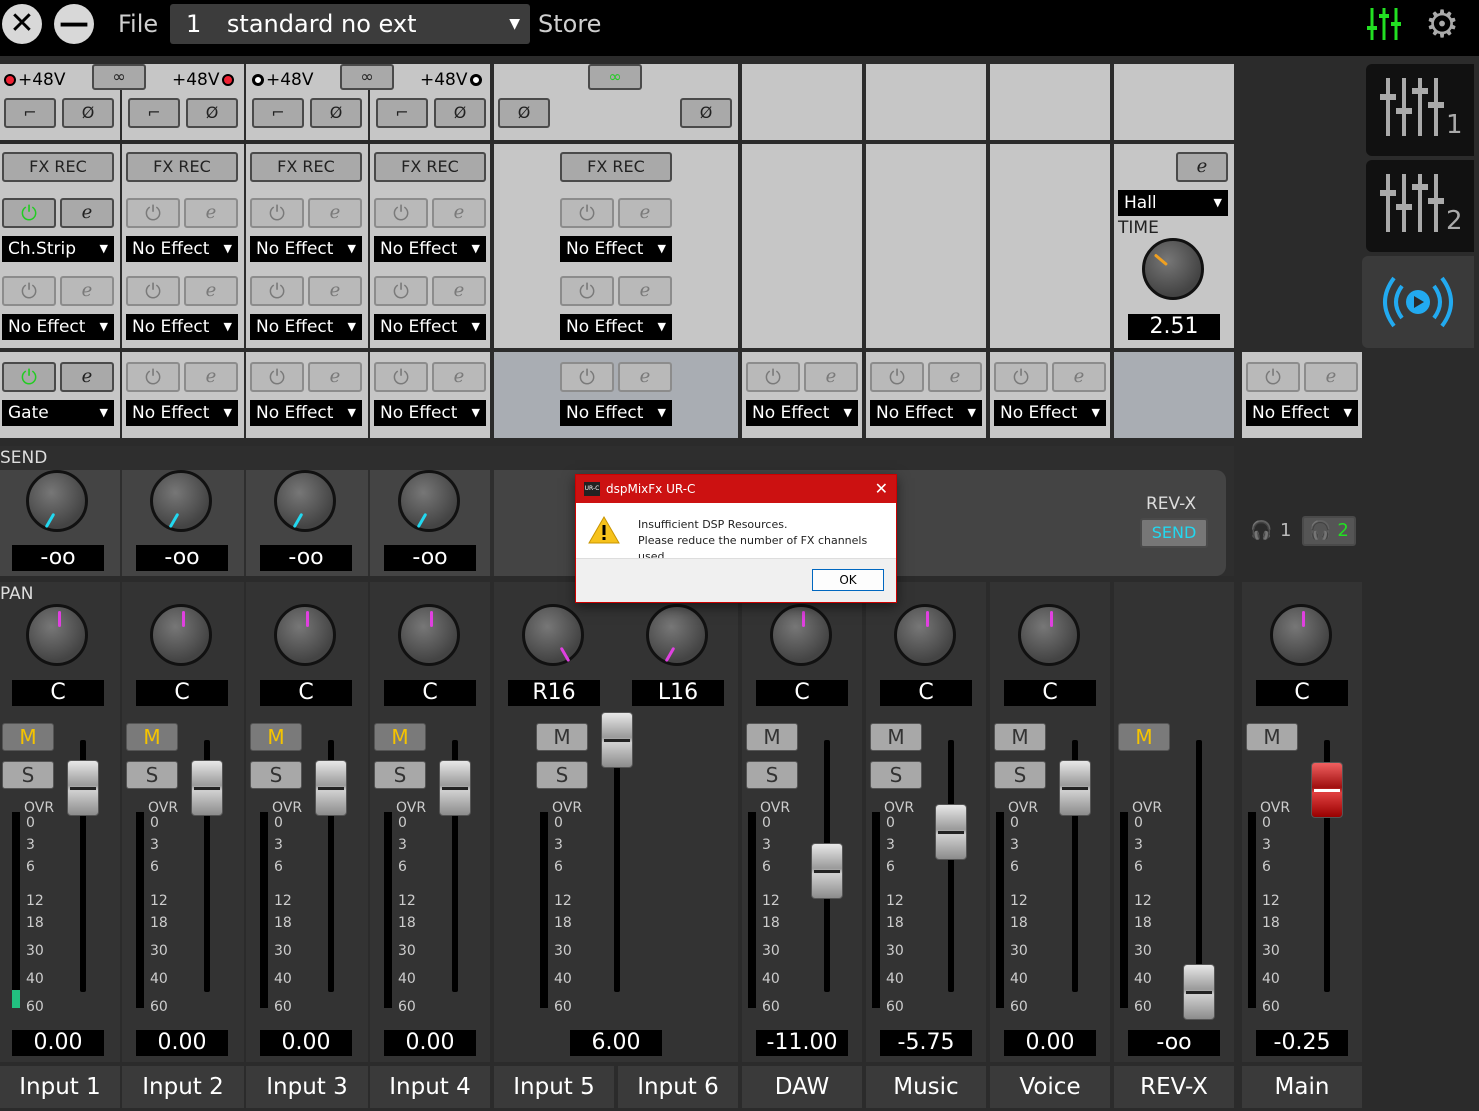 This screenshot has width=1479, height=1111. I want to click on effect-select-input4-2: No Effect ▼, so click(430, 327).